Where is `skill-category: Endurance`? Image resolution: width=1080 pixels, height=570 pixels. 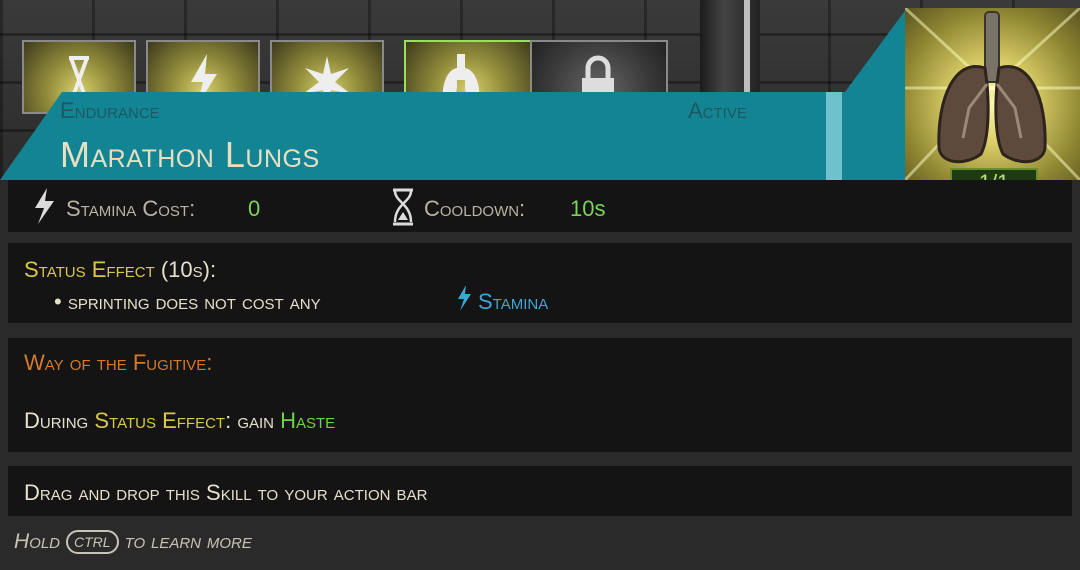
skill-category: Endurance is located at coordinates (110, 110).